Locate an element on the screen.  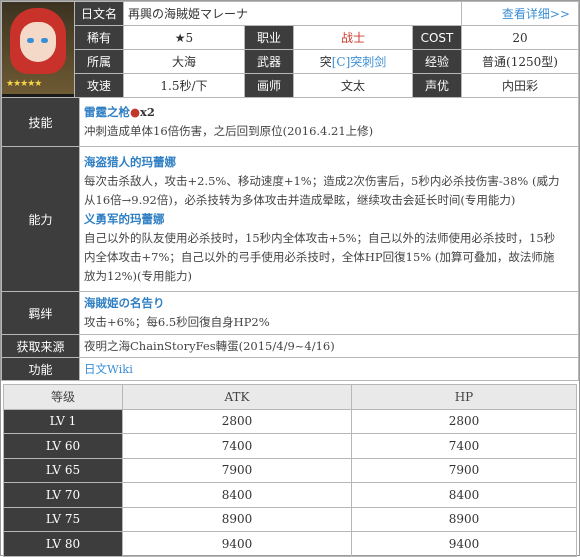
job-value: 战士 is located at coordinates (353, 37).